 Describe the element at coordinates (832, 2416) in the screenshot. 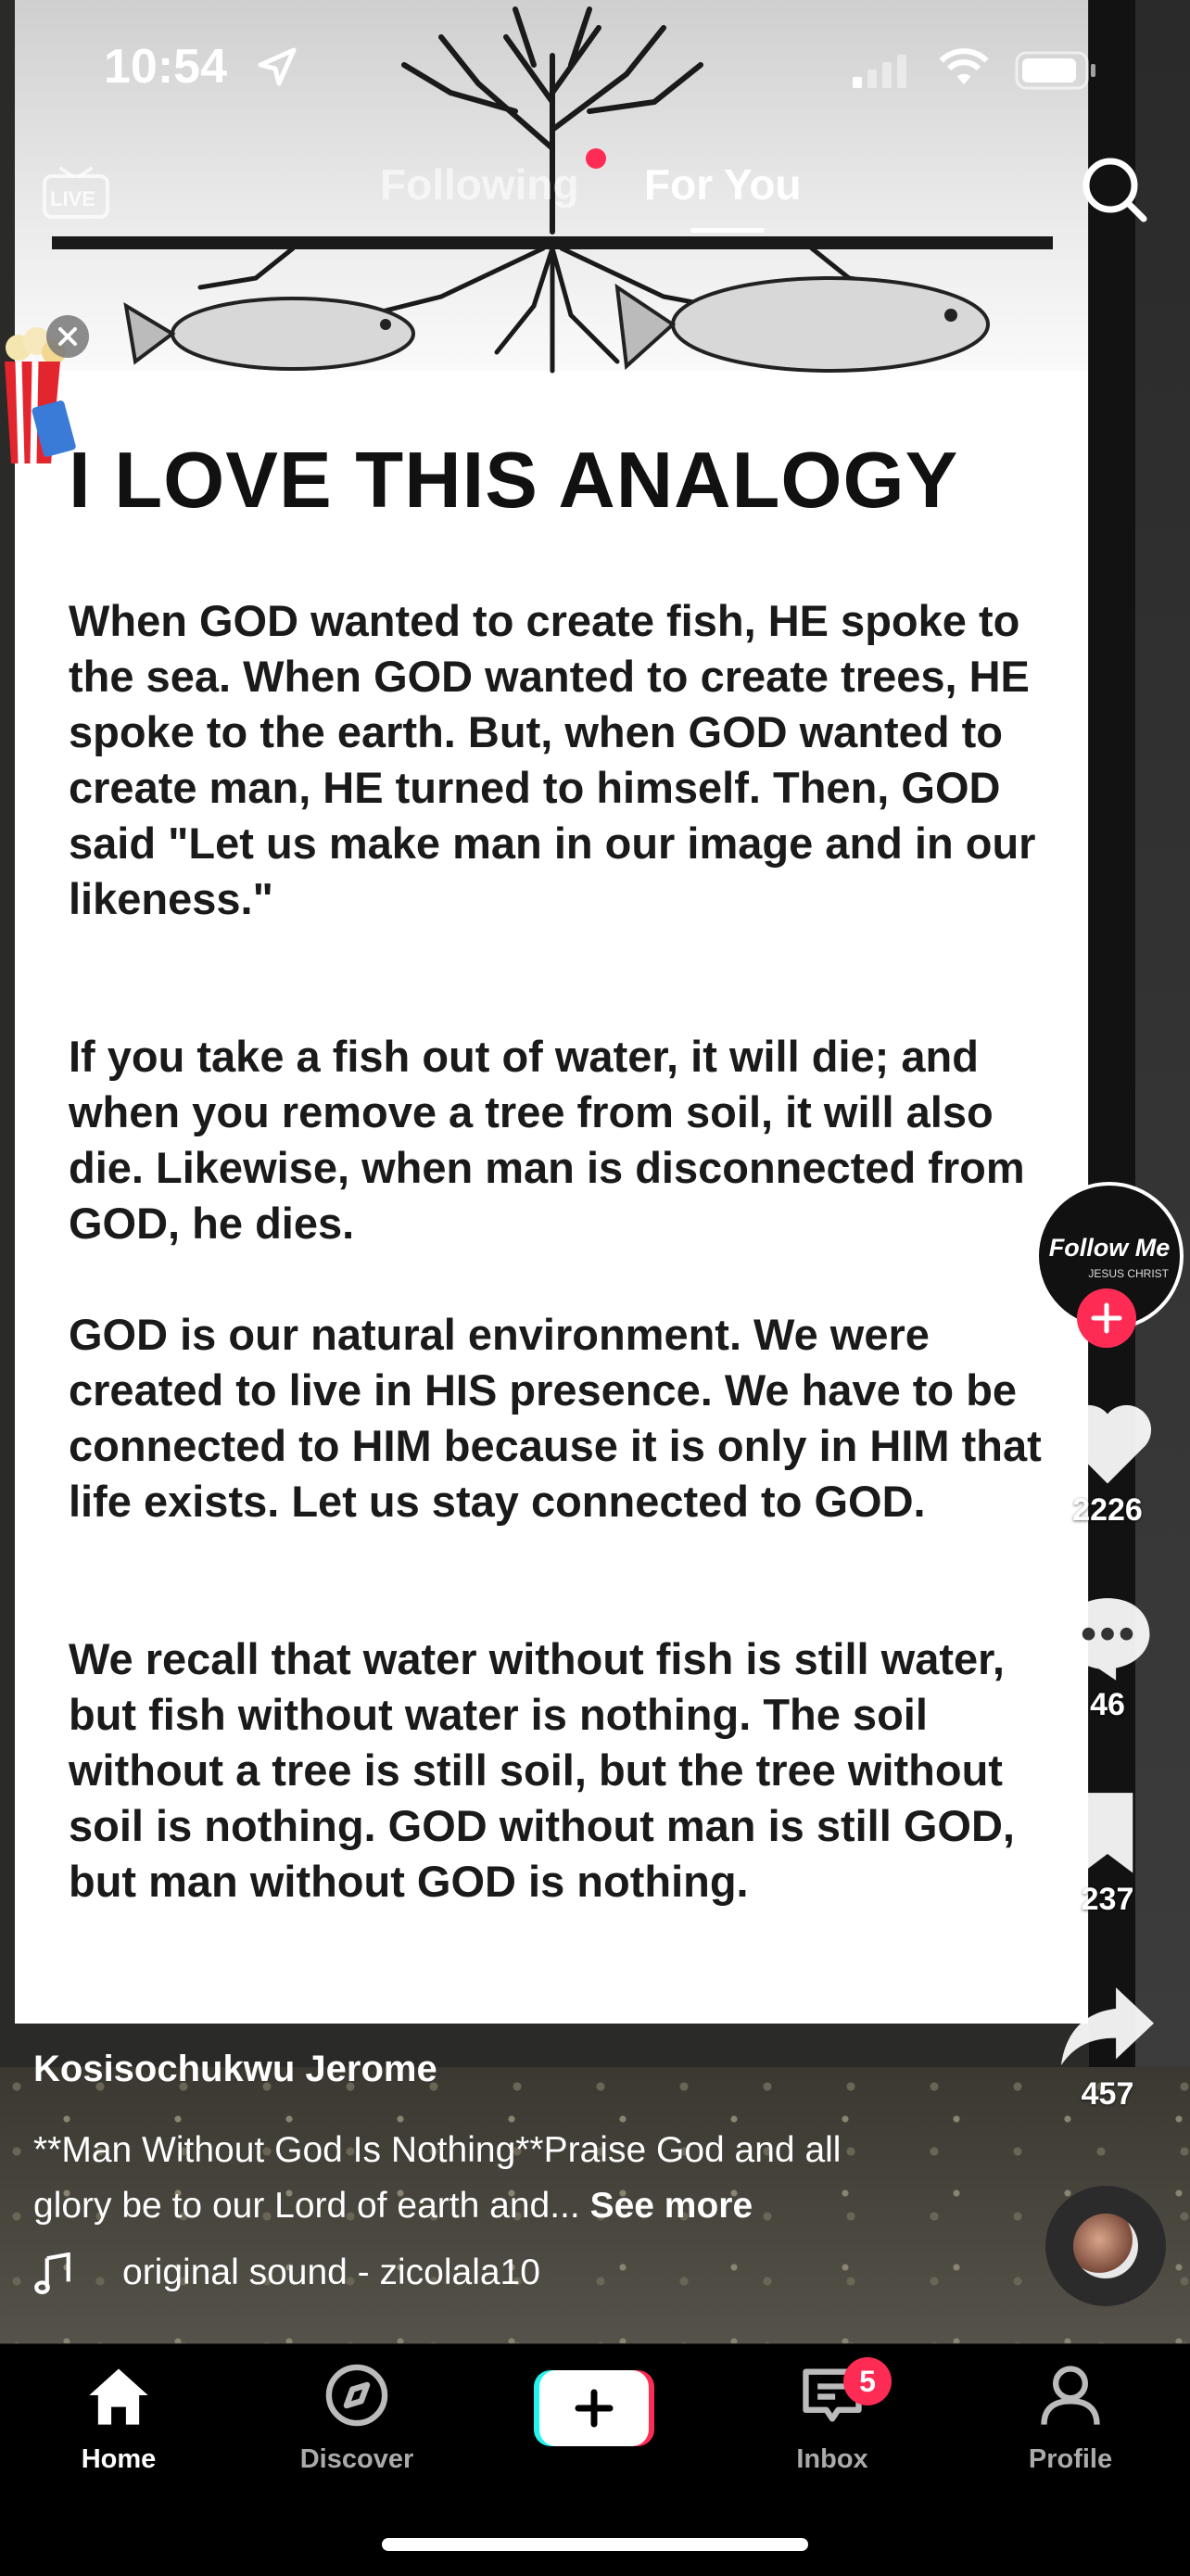

I see `tab-inbox: Inbox 5` at that location.